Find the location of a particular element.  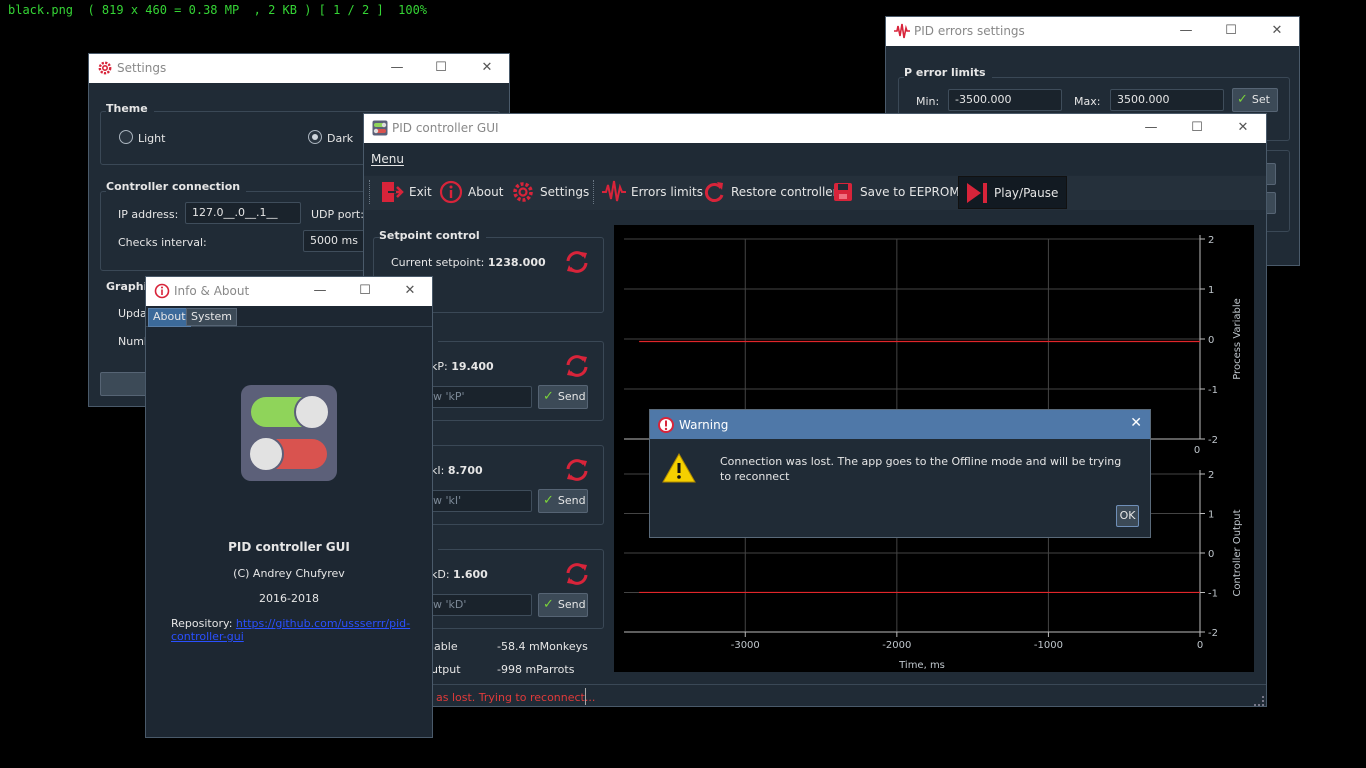

y-axis-title: Controller Output is located at coordinates (1237, 552).